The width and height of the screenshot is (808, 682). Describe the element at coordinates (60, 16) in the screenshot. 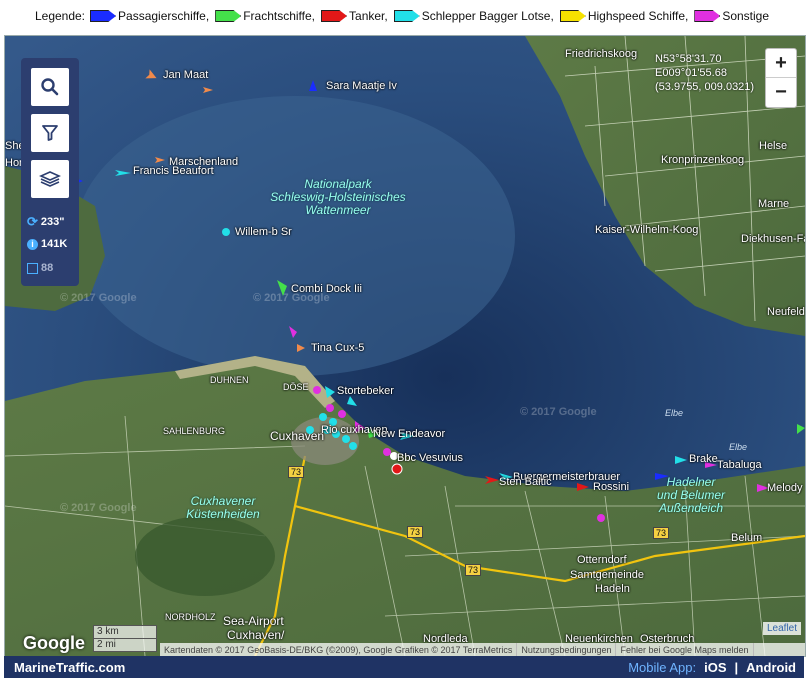

I see `legend-prefix: Legende:` at that location.